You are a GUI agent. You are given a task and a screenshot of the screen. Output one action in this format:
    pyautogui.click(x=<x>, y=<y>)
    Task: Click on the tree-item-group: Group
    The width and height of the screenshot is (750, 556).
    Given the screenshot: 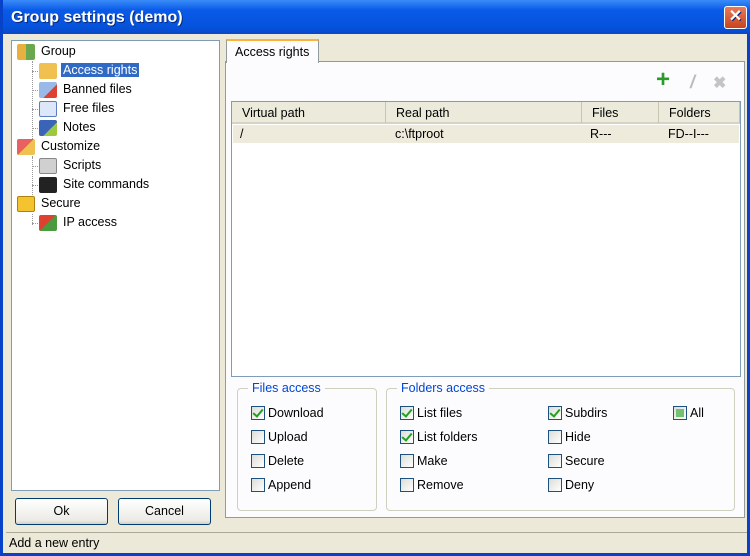 What is the action you would take?
    pyautogui.click(x=47, y=51)
    